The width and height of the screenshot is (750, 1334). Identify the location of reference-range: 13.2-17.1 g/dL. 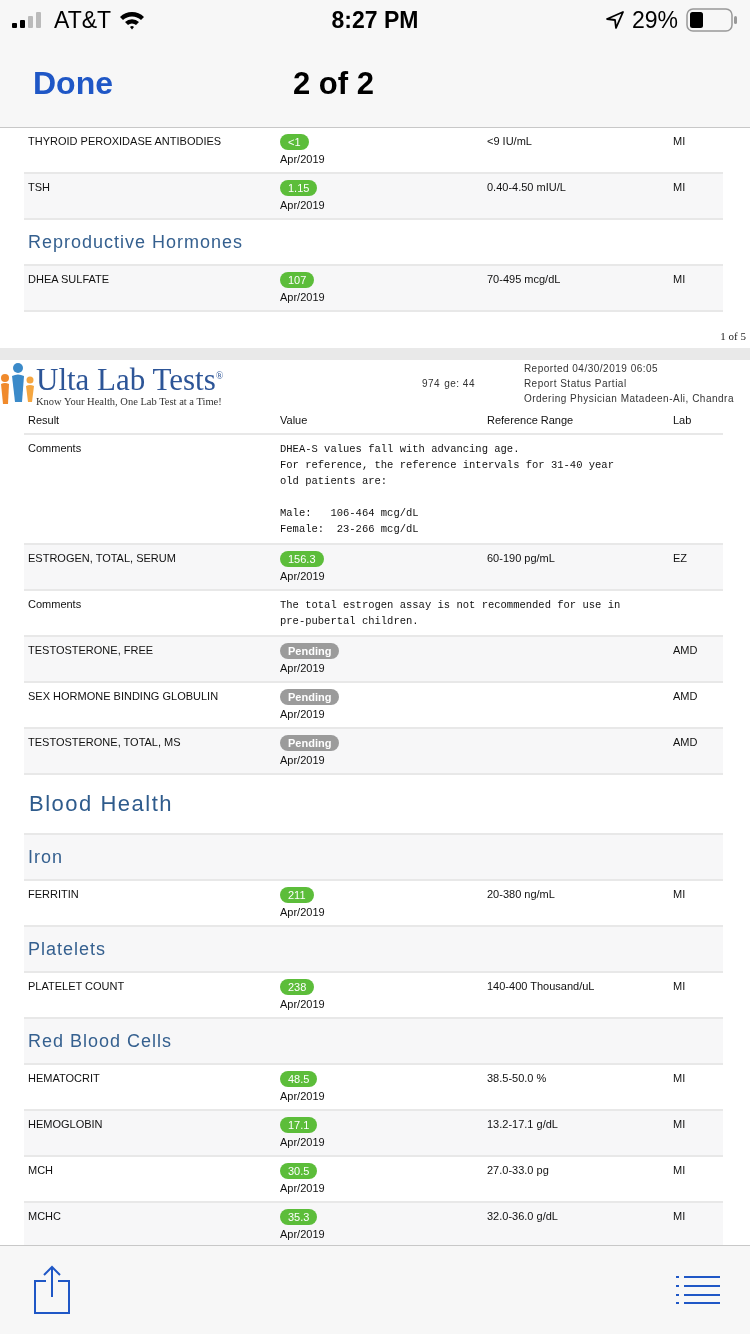
(523, 1125).